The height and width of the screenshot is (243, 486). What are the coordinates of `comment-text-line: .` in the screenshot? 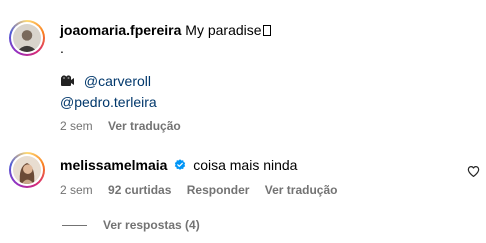 It's located at (62, 48).